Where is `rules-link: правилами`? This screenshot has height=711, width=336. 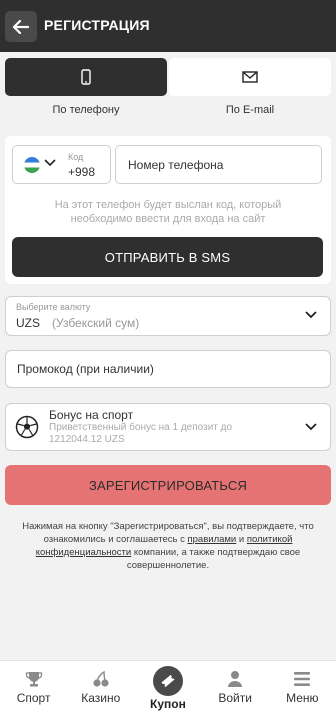 rules-link: правилами is located at coordinates (212, 539).